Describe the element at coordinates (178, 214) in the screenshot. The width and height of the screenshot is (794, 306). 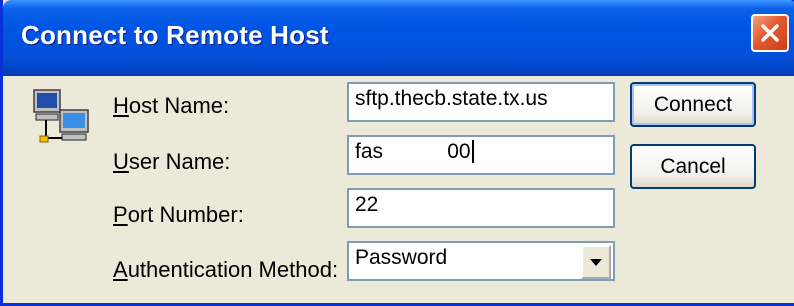
I see `port-number-label: Port Number:` at that location.